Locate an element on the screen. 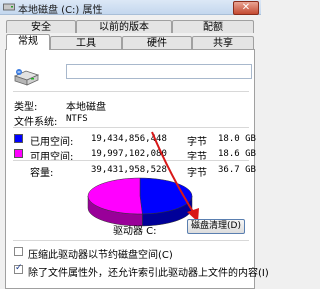  compress-drive-checkbox is located at coordinates (18, 251).